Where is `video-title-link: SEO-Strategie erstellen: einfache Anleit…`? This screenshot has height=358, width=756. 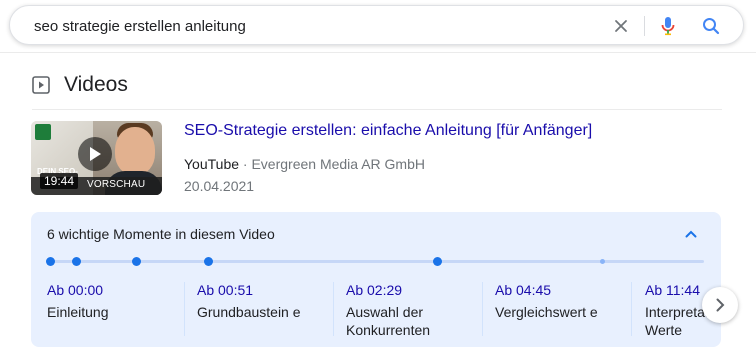
video-title-link: SEO-Strategie erstellen: einfache Anleit… is located at coordinates (388, 131).